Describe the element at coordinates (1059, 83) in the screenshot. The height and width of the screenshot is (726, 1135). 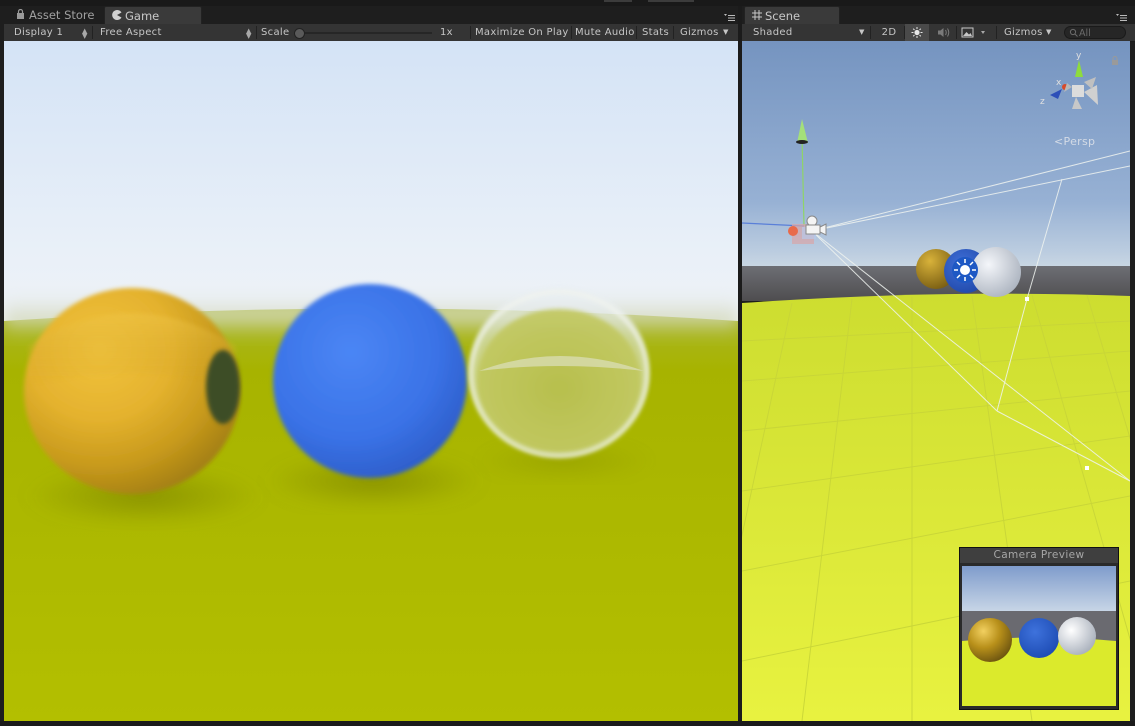
I see `axis-label-x: x` at that location.